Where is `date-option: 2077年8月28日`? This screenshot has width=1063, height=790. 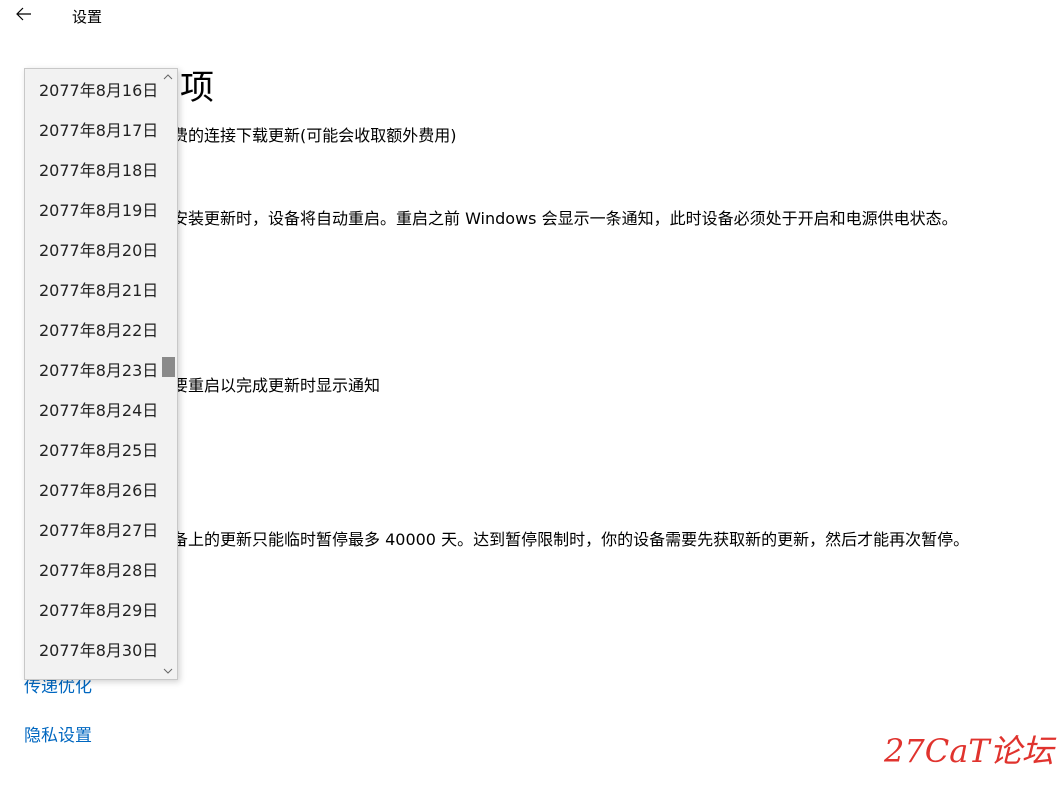 date-option: 2077年8月28日 is located at coordinates (93, 571).